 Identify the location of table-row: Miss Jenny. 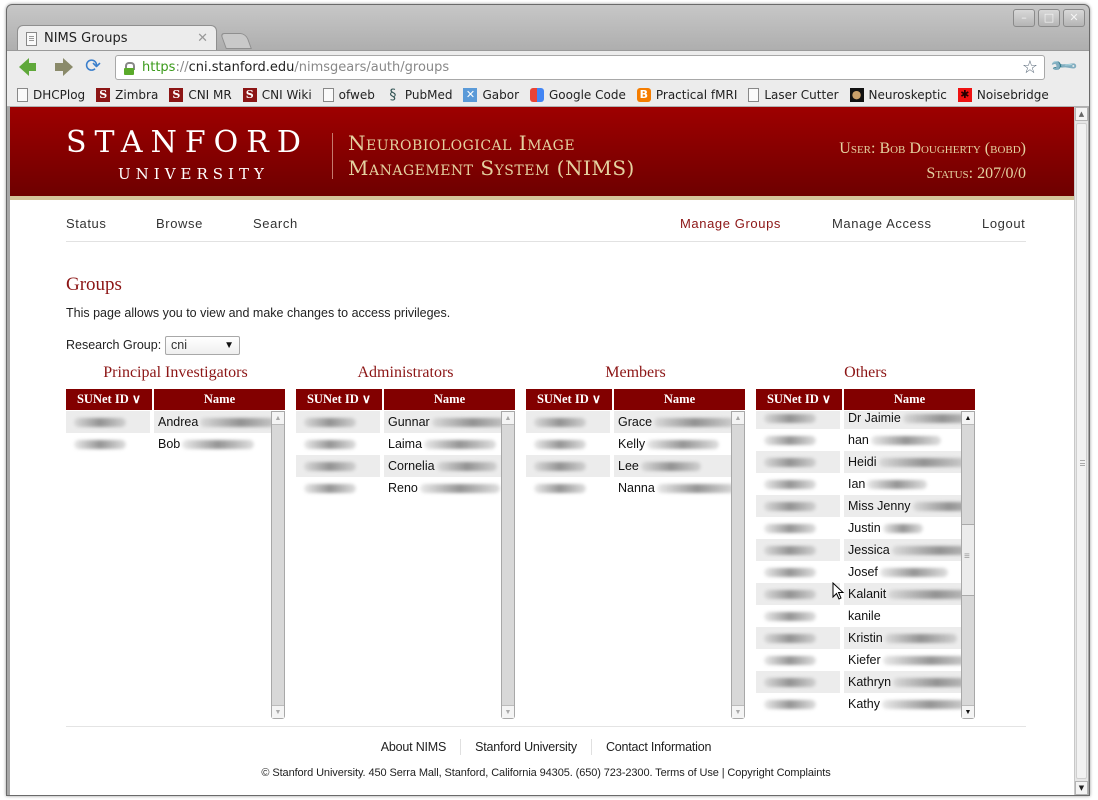
(858, 506).